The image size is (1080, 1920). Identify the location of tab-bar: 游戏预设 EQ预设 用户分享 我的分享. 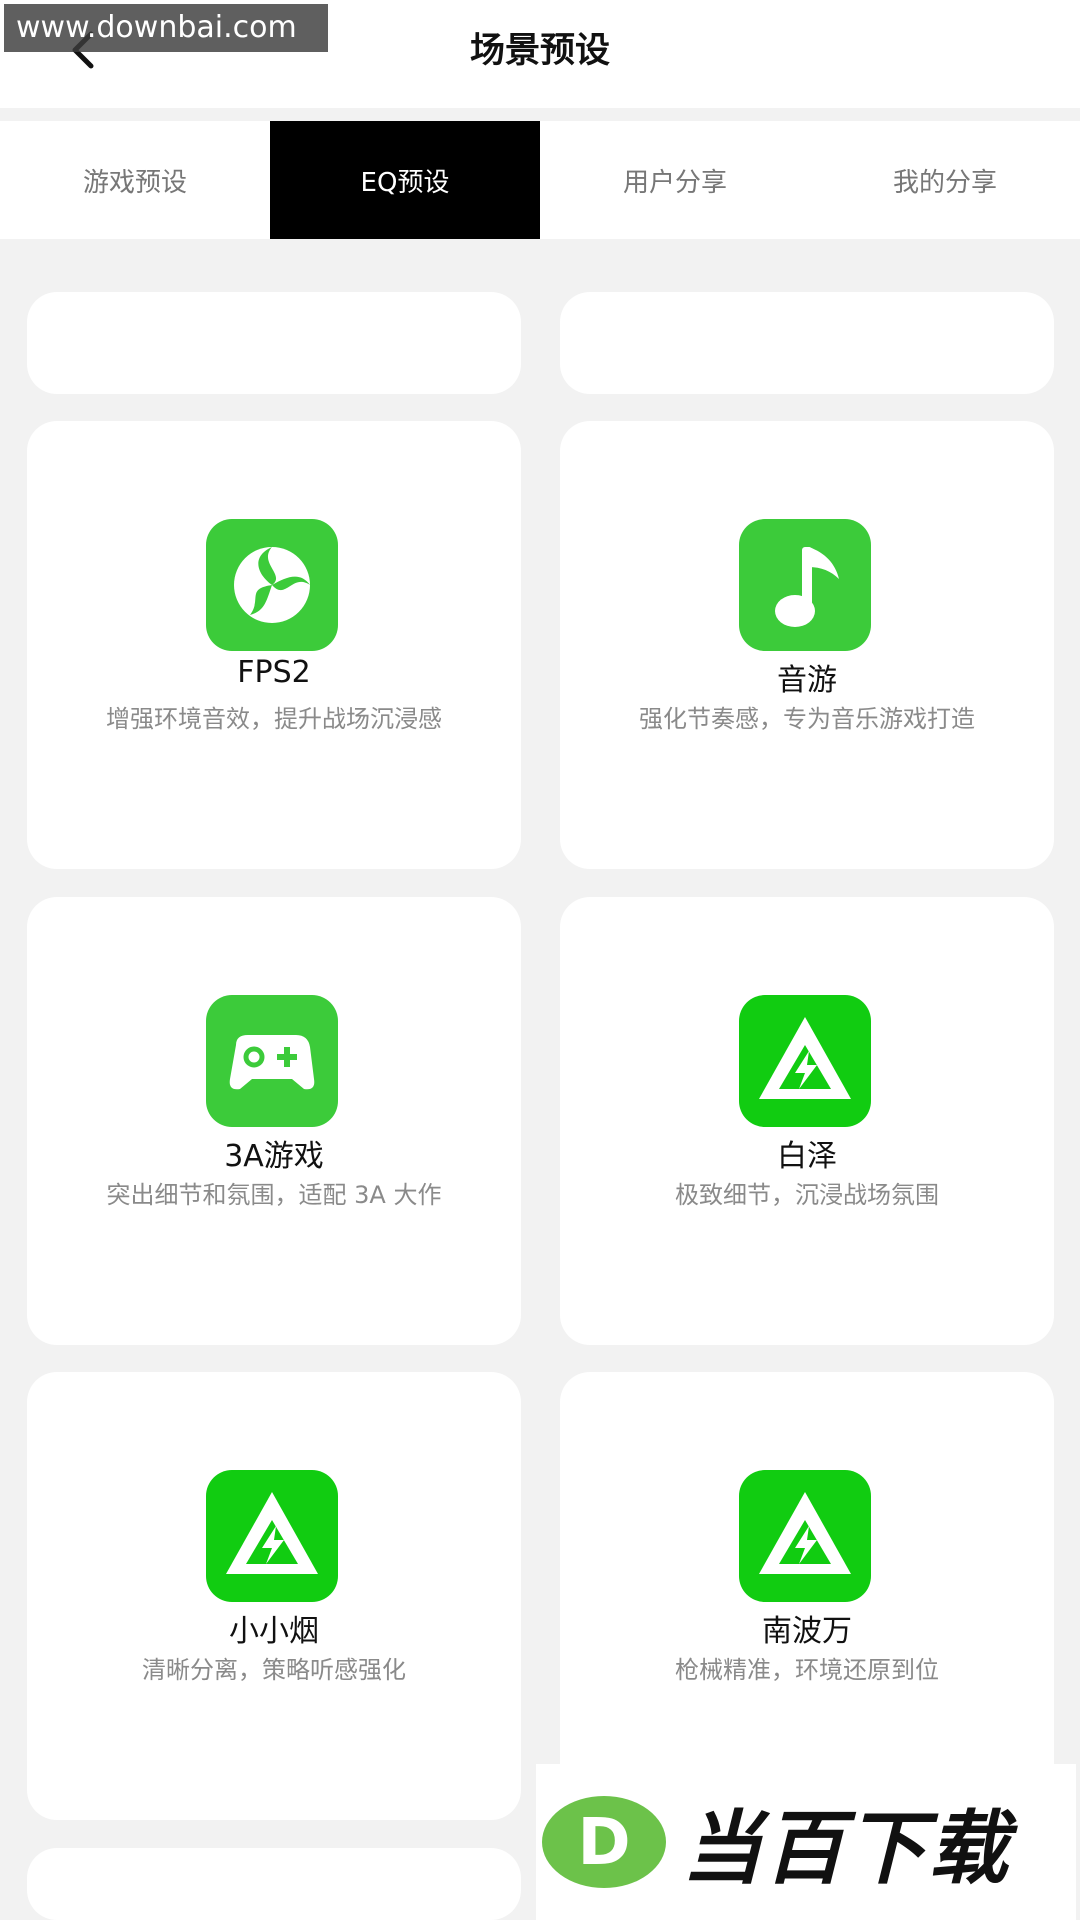
(540, 180).